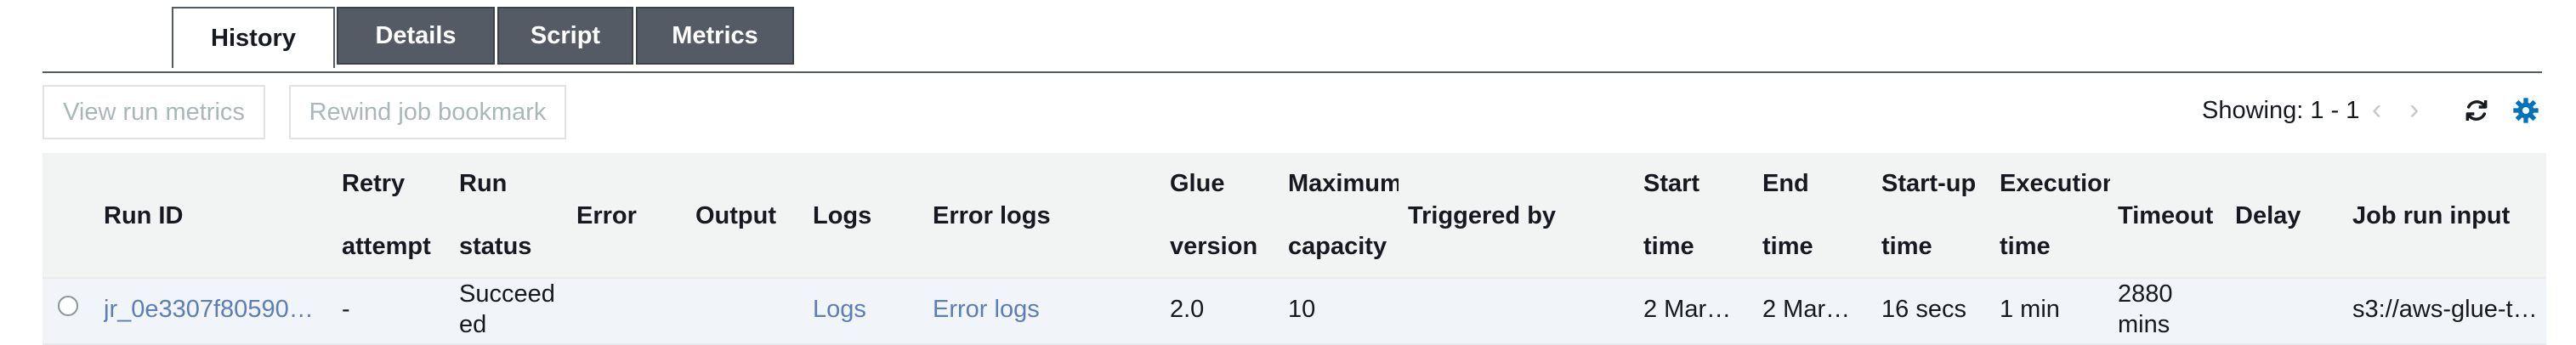 This screenshot has width=2576, height=345. Describe the element at coordinates (1302, 309) in the screenshot. I see `max-capacity-cell: 10` at that location.